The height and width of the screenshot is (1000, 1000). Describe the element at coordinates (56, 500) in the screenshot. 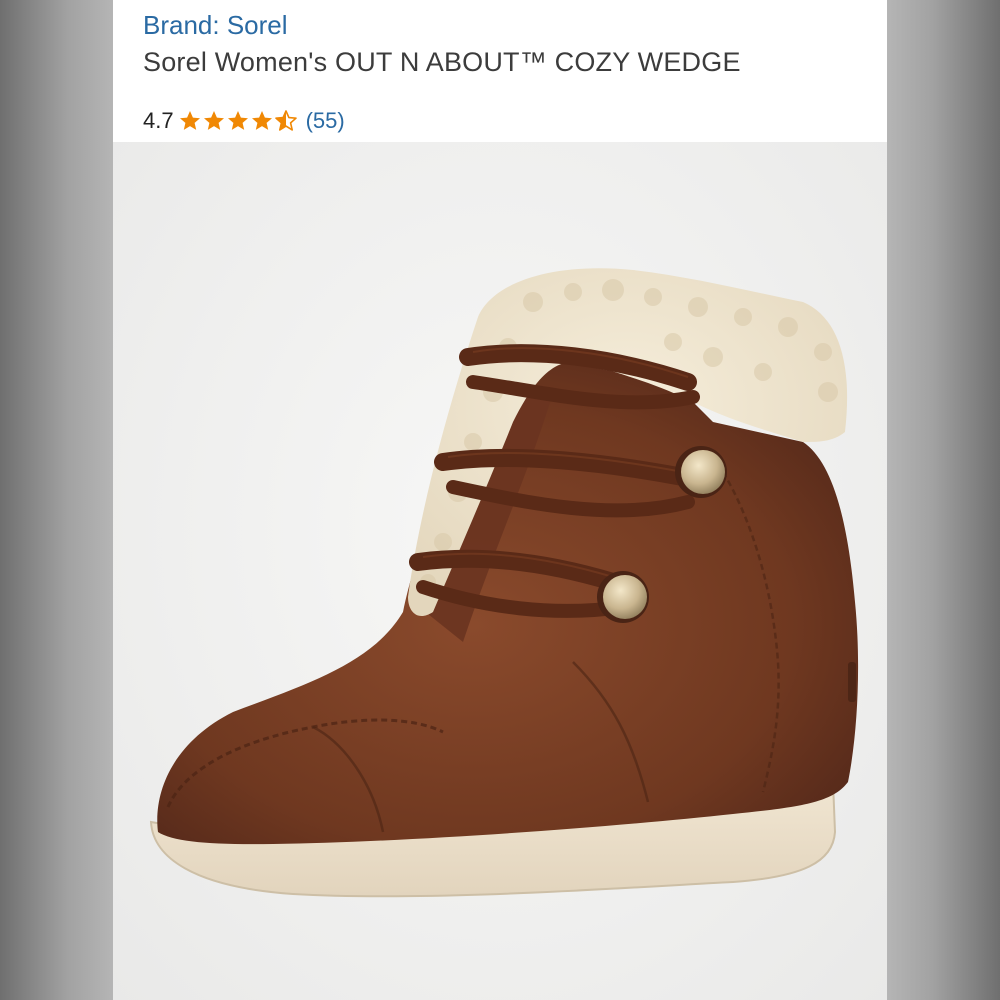

I see `left-blur-border` at that location.